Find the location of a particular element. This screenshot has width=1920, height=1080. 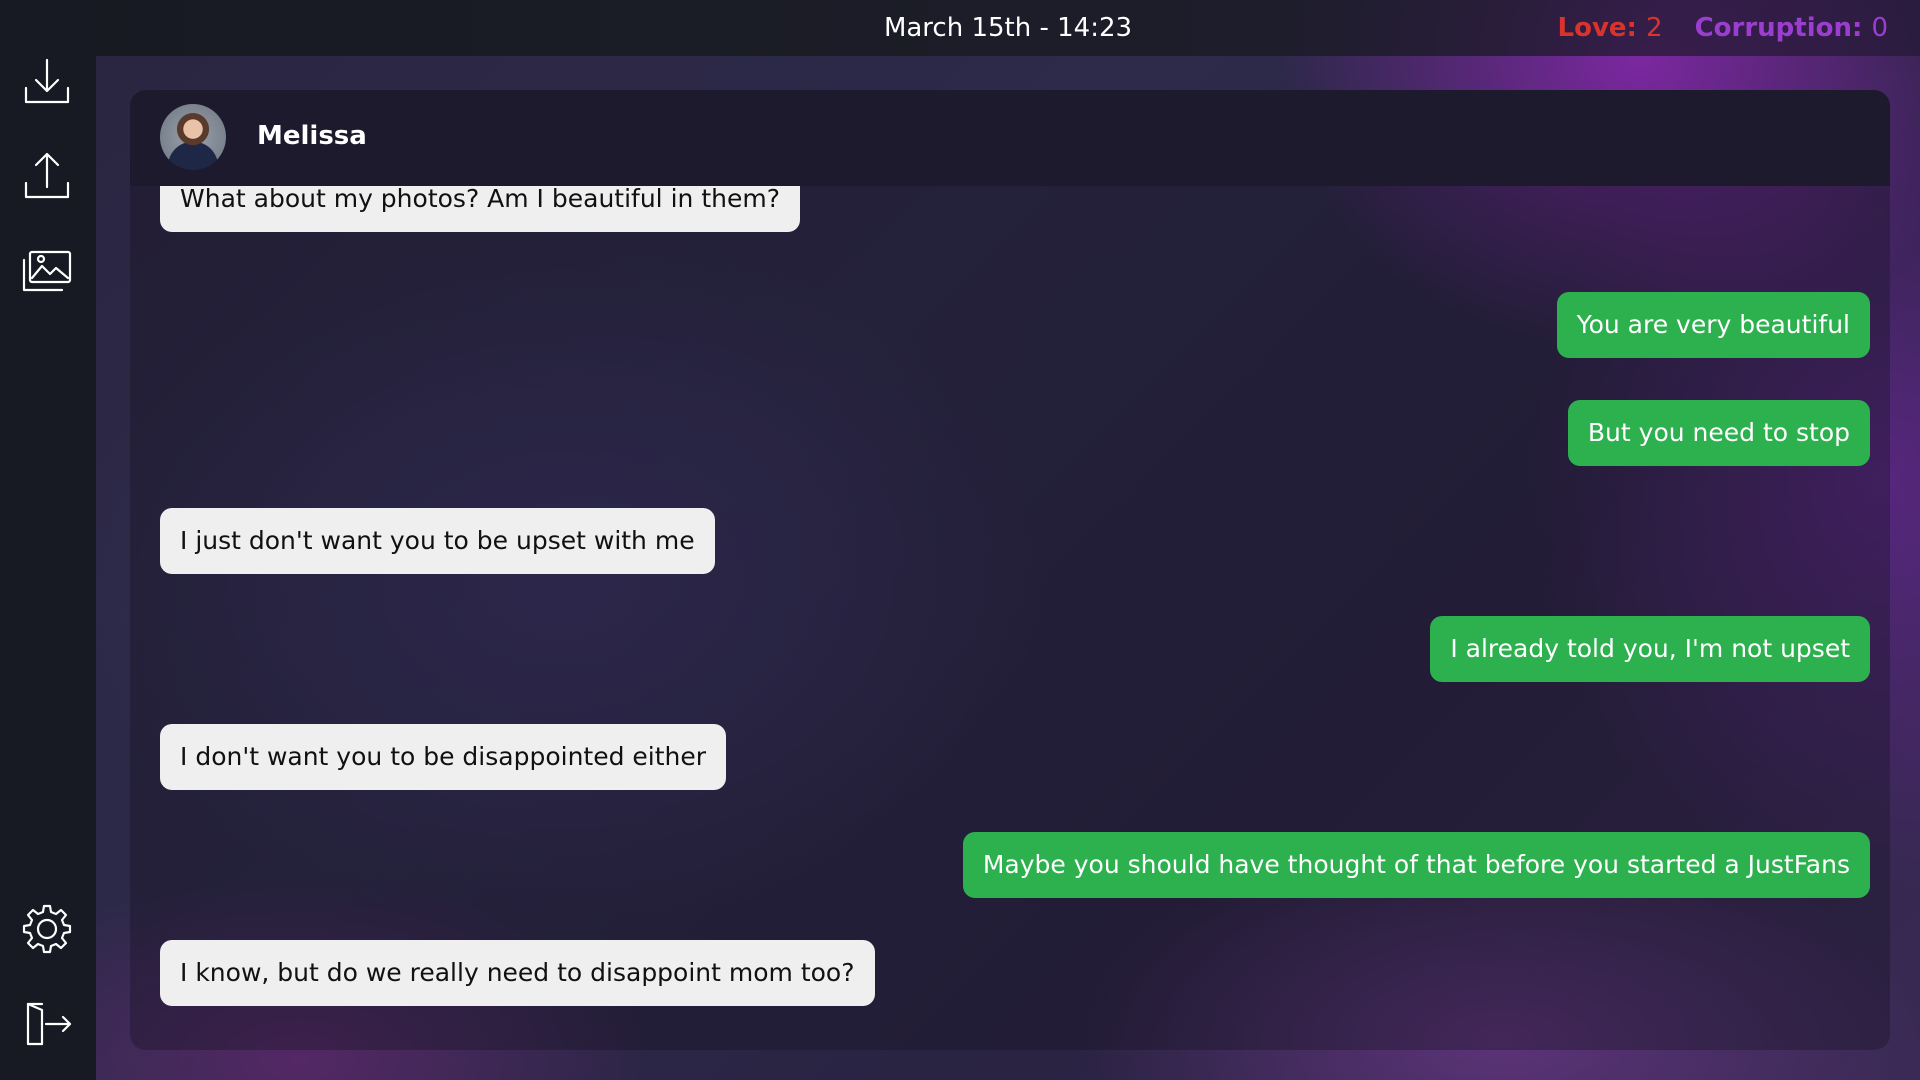

settings-button is located at coordinates (47, 929).